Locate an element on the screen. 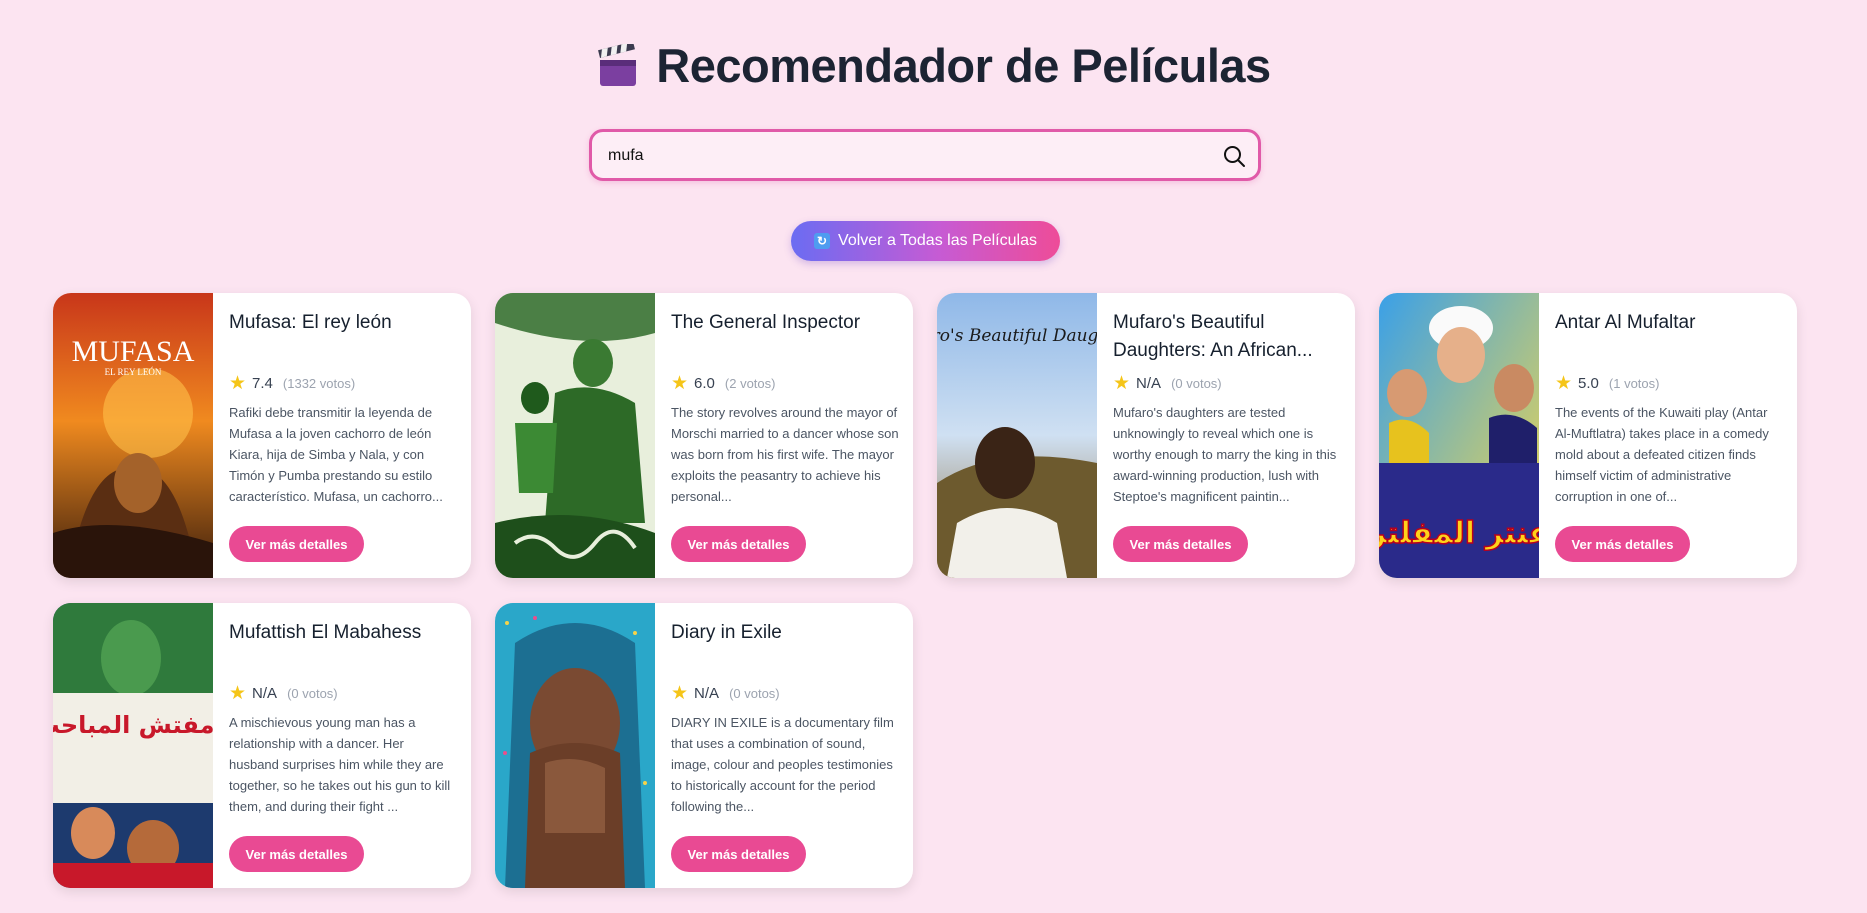 This screenshot has height=913, width=1867. movie-poster: عنتر المفلتر is located at coordinates (1459, 435).